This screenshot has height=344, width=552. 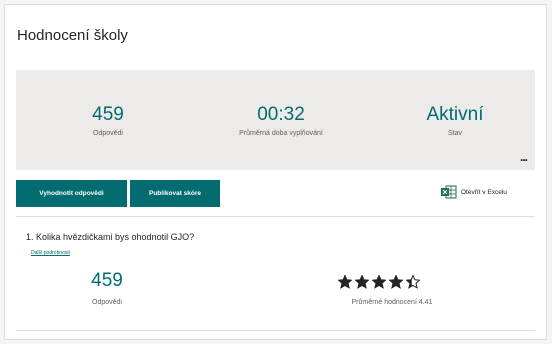 I want to click on status-stat: Aktivní Stav, so click(x=455, y=120).